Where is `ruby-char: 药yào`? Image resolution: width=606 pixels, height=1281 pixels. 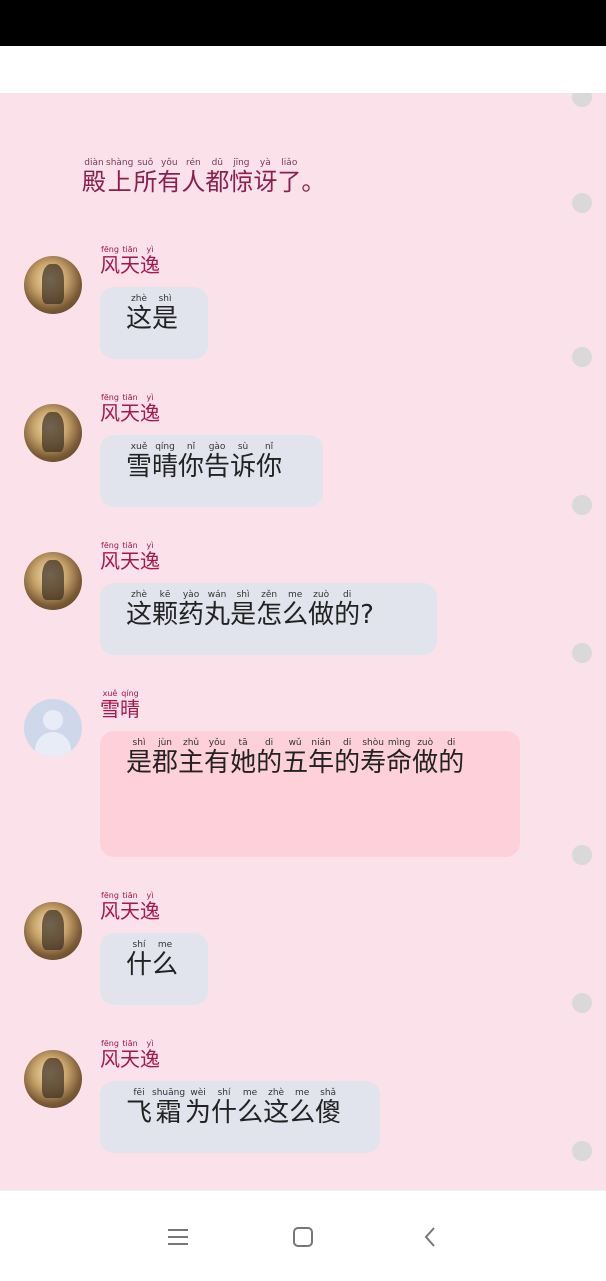 ruby-char: 药yào is located at coordinates (191, 610).